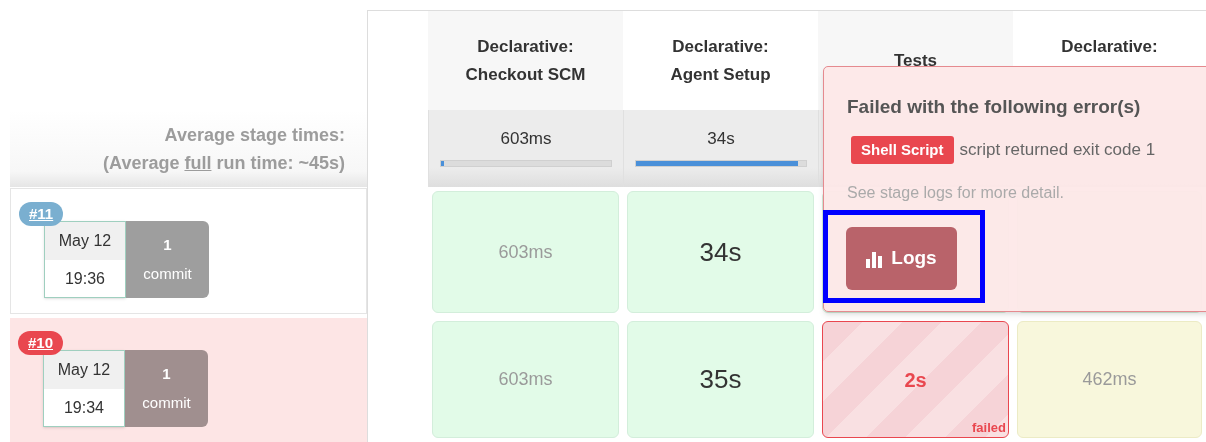 This screenshot has height=442, width=1206. I want to click on build-number-badge: #11, so click(41, 214).